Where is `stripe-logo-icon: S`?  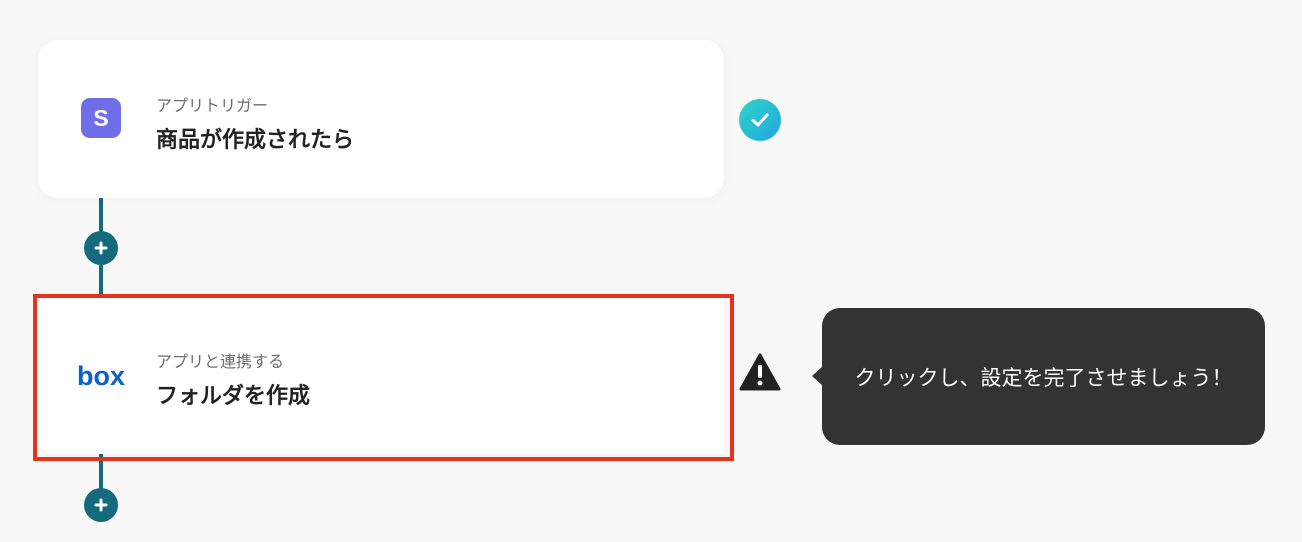
stripe-logo-icon: S is located at coordinates (101, 118).